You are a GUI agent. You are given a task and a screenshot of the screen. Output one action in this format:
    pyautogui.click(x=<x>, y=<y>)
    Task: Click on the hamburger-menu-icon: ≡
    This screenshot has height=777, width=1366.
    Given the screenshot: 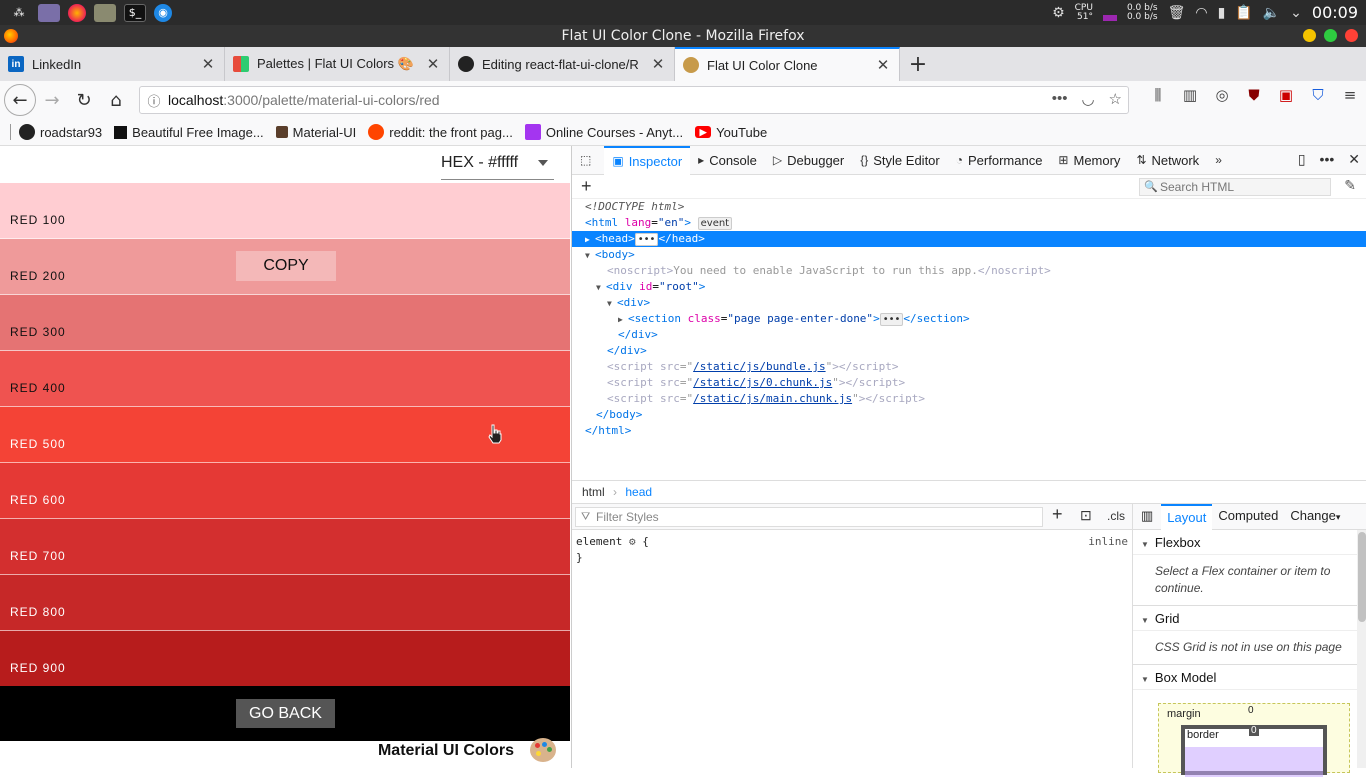 What is the action you would take?
    pyautogui.click(x=1350, y=95)
    